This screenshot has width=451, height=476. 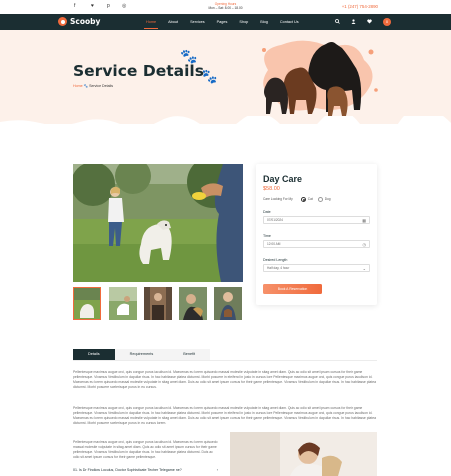 What do you see at coordinates (275, 260) in the screenshot?
I see `length-label: Desired Length` at bounding box center [275, 260].